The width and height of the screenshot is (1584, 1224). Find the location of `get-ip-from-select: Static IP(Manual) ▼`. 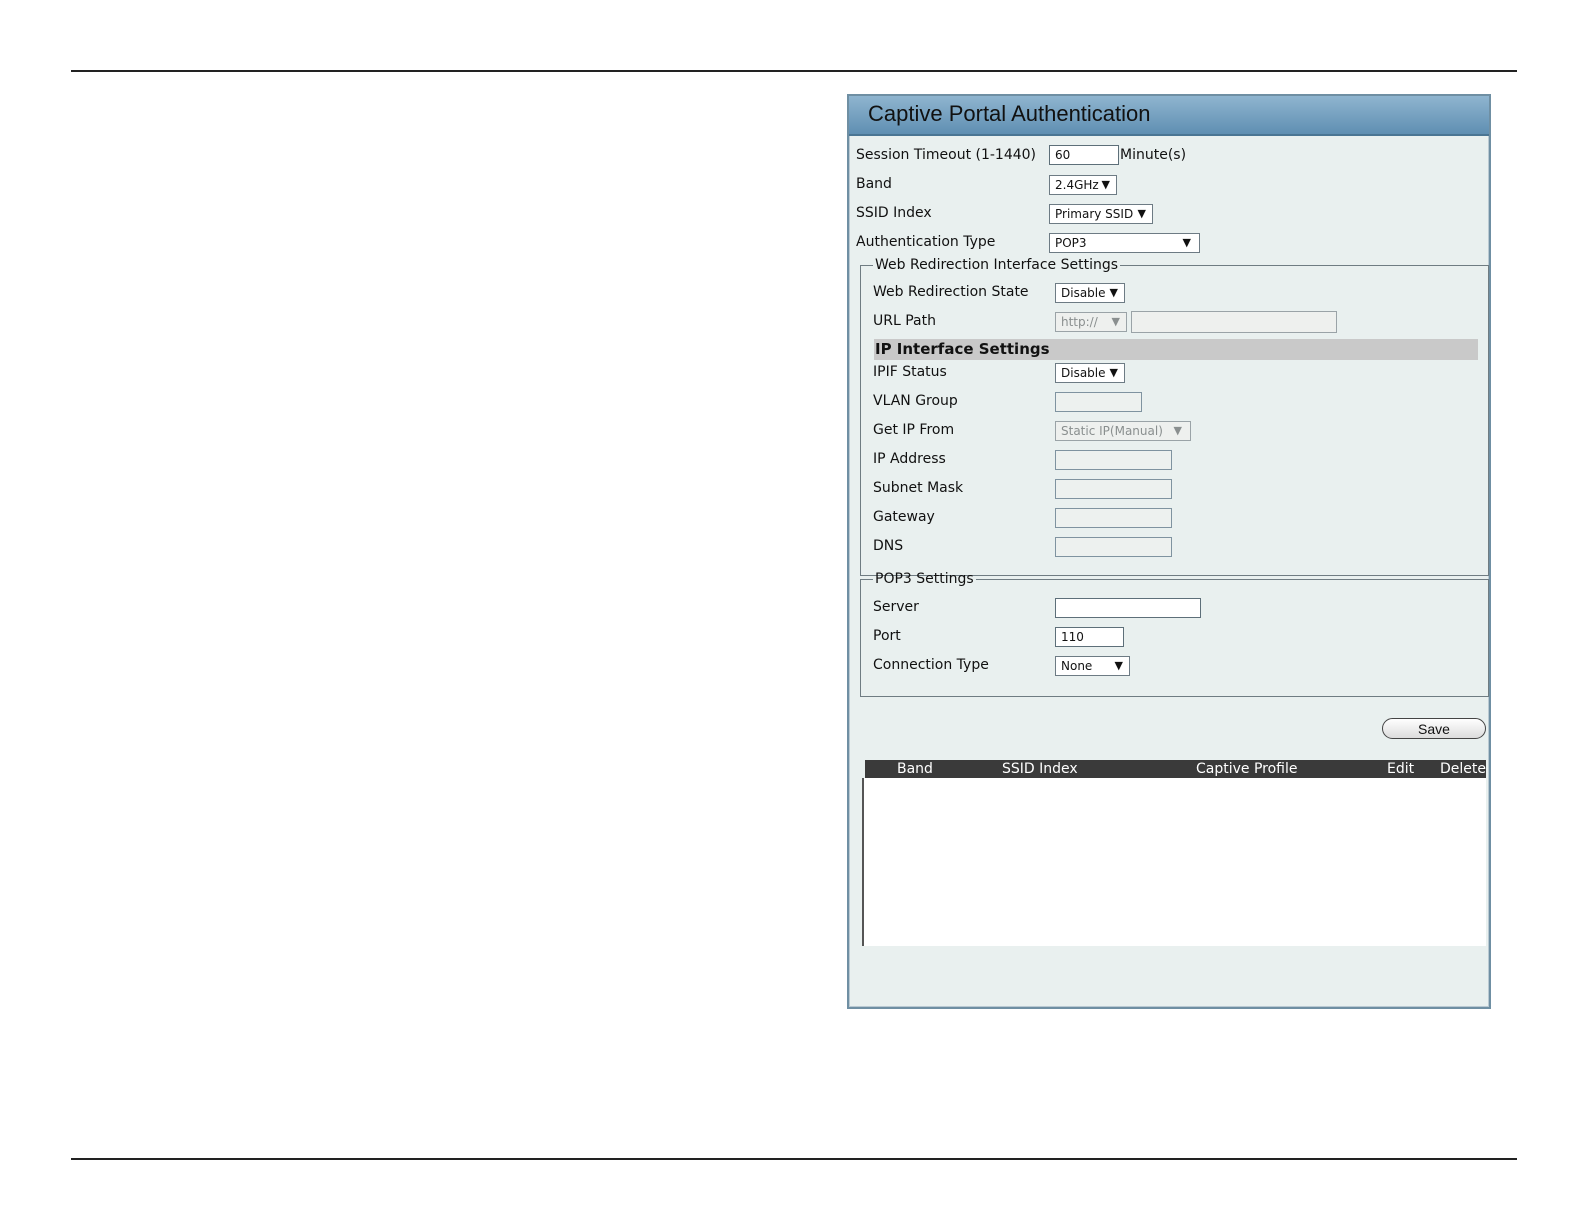

get-ip-from-select: Static IP(Manual) ▼ is located at coordinates (1123, 431).